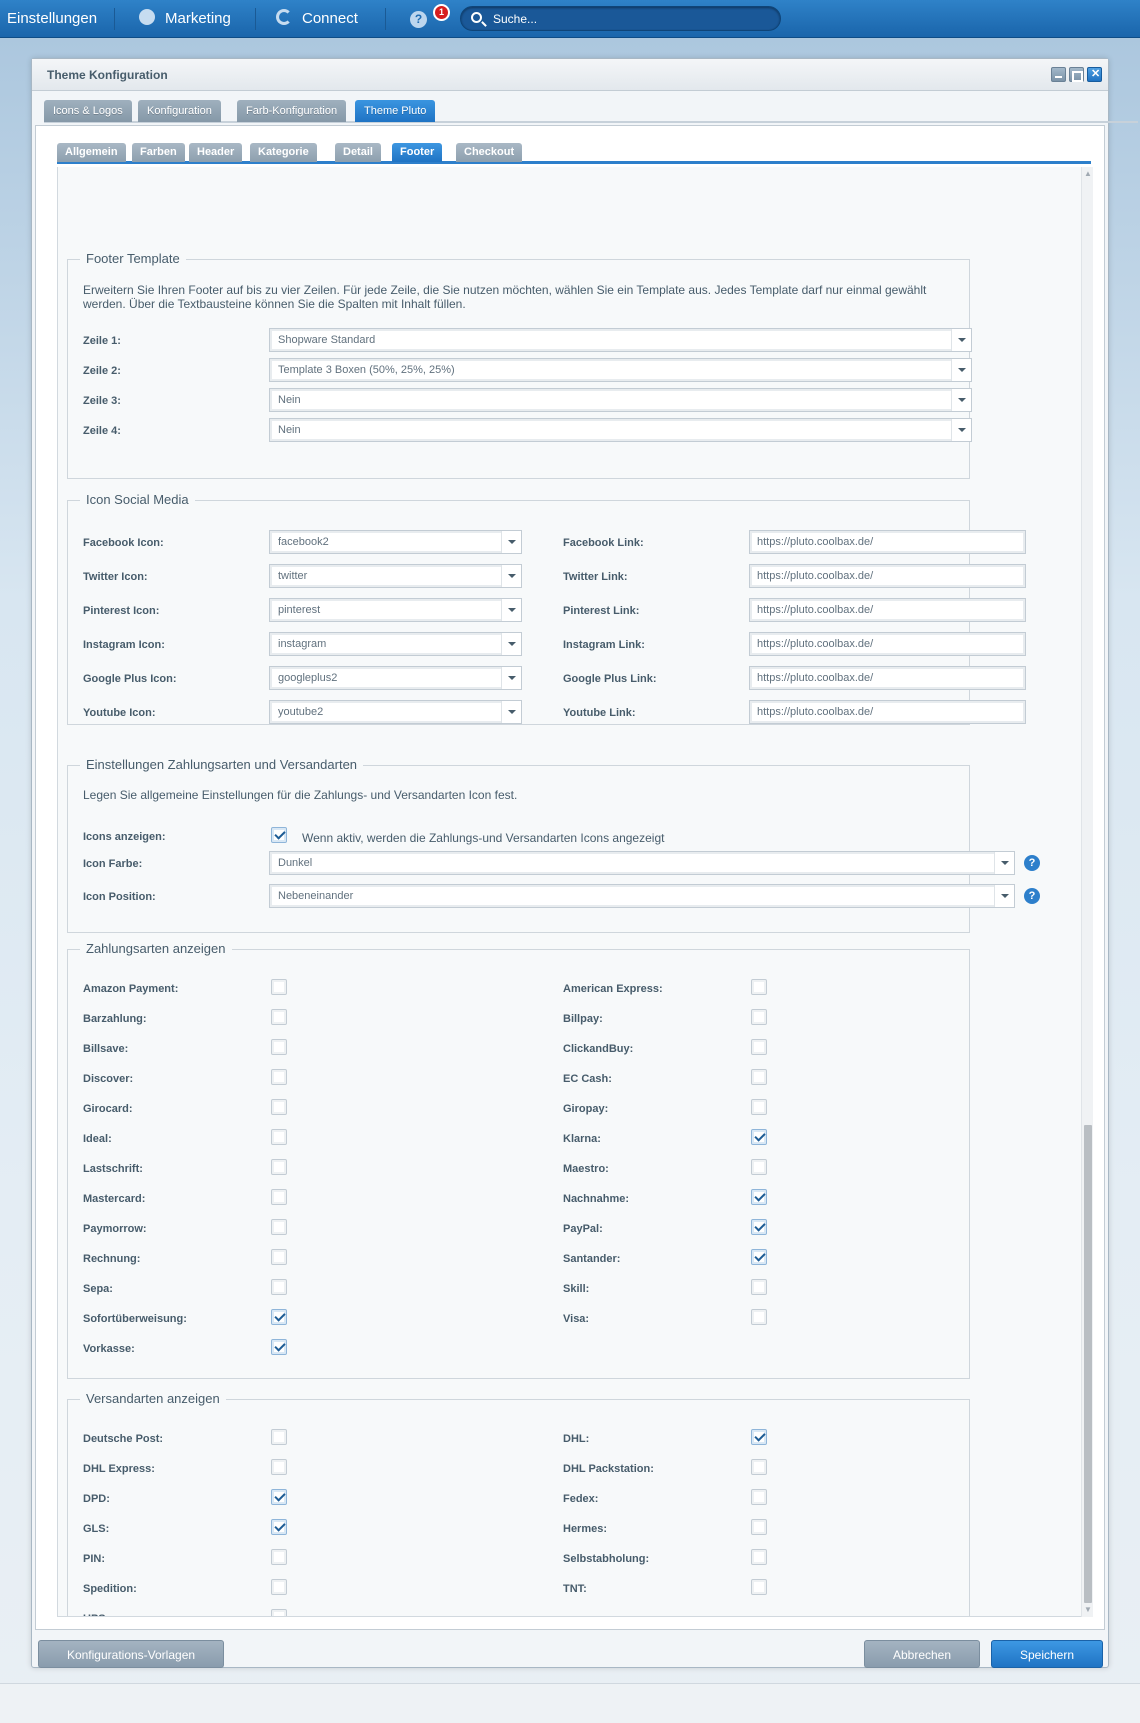  I want to click on youtube-link-input: https://pluto.coolbax.de/, so click(887, 712).